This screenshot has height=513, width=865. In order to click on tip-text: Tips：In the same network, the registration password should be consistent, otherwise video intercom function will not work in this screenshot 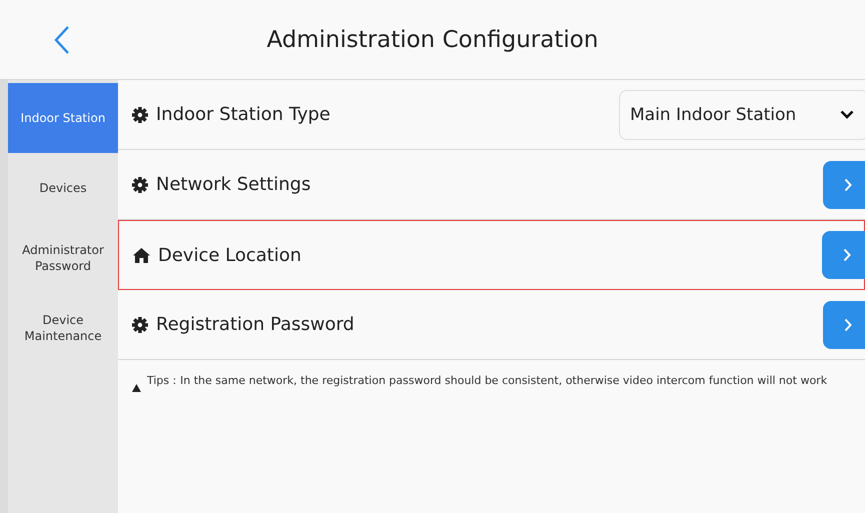, I will do `click(487, 381)`.